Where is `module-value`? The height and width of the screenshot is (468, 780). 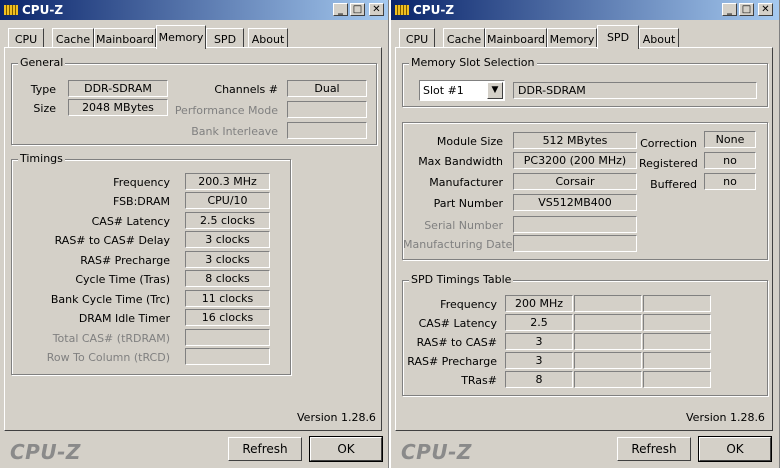
module-value is located at coordinates (575, 224).